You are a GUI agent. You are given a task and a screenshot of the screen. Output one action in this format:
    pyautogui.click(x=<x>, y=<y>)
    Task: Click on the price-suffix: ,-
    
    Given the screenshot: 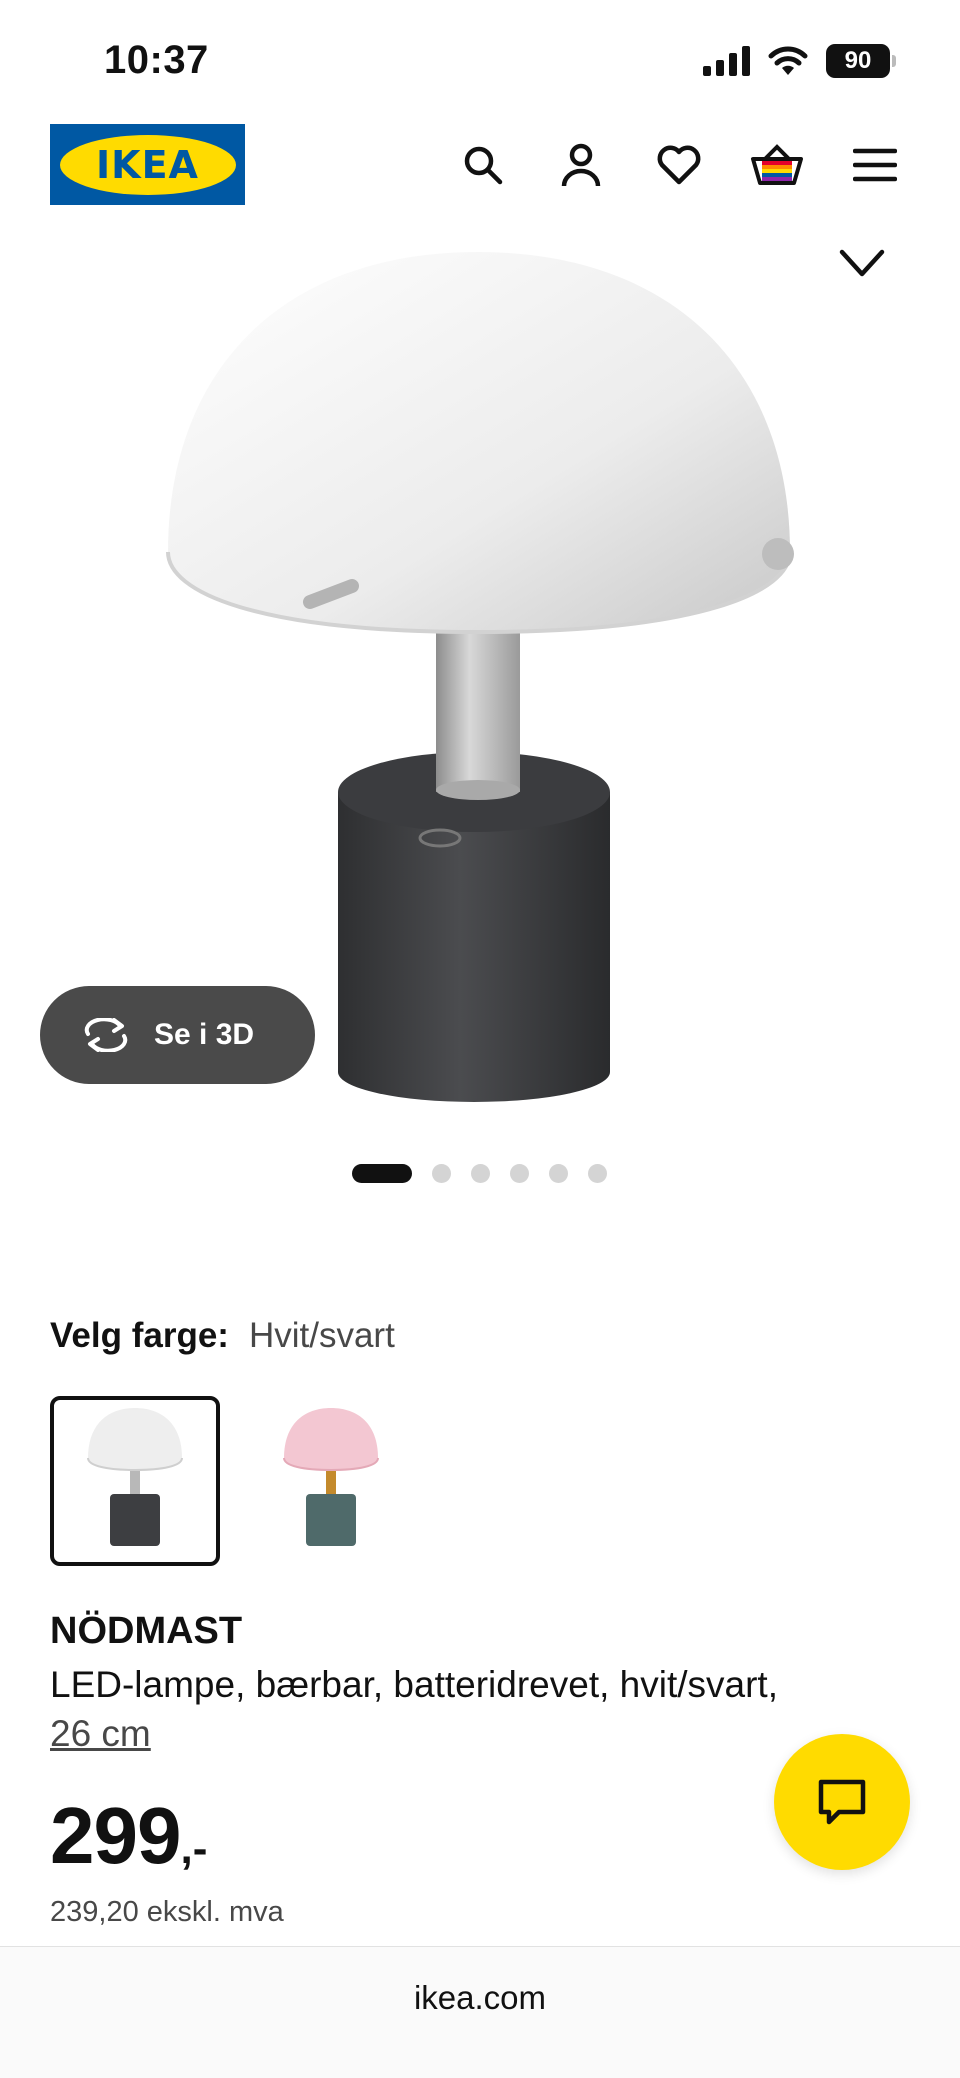 What is the action you would take?
    pyautogui.click(x=194, y=1848)
    